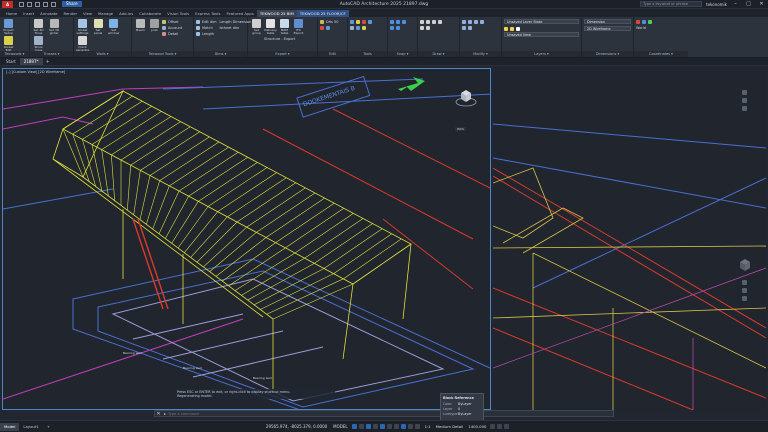  What do you see at coordinates (464, 22) in the screenshot?
I see `move-icon` at bounding box center [464, 22].